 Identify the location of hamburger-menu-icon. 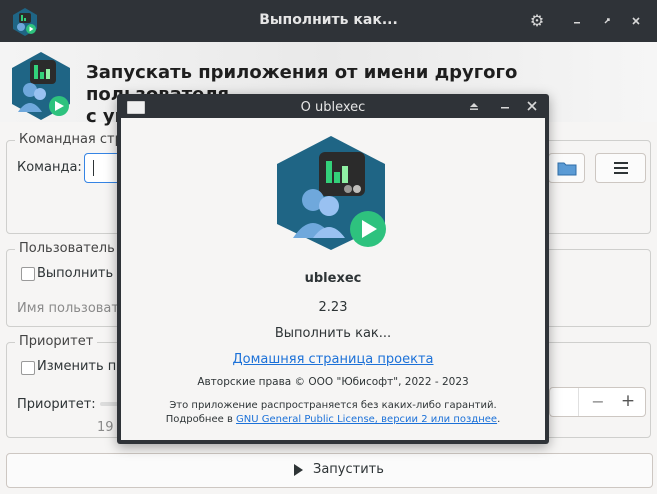
(620, 168).